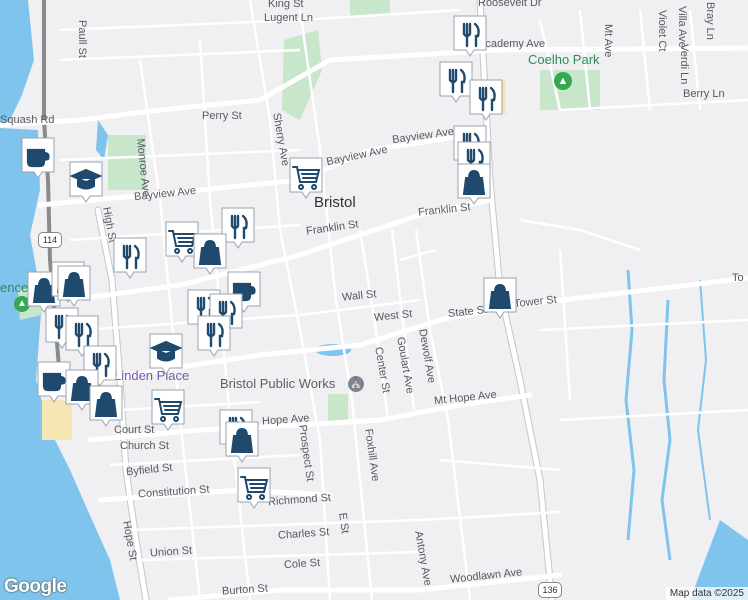 The image size is (748, 600). I want to click on park-tree-icon: ▲, so click(563, 81).